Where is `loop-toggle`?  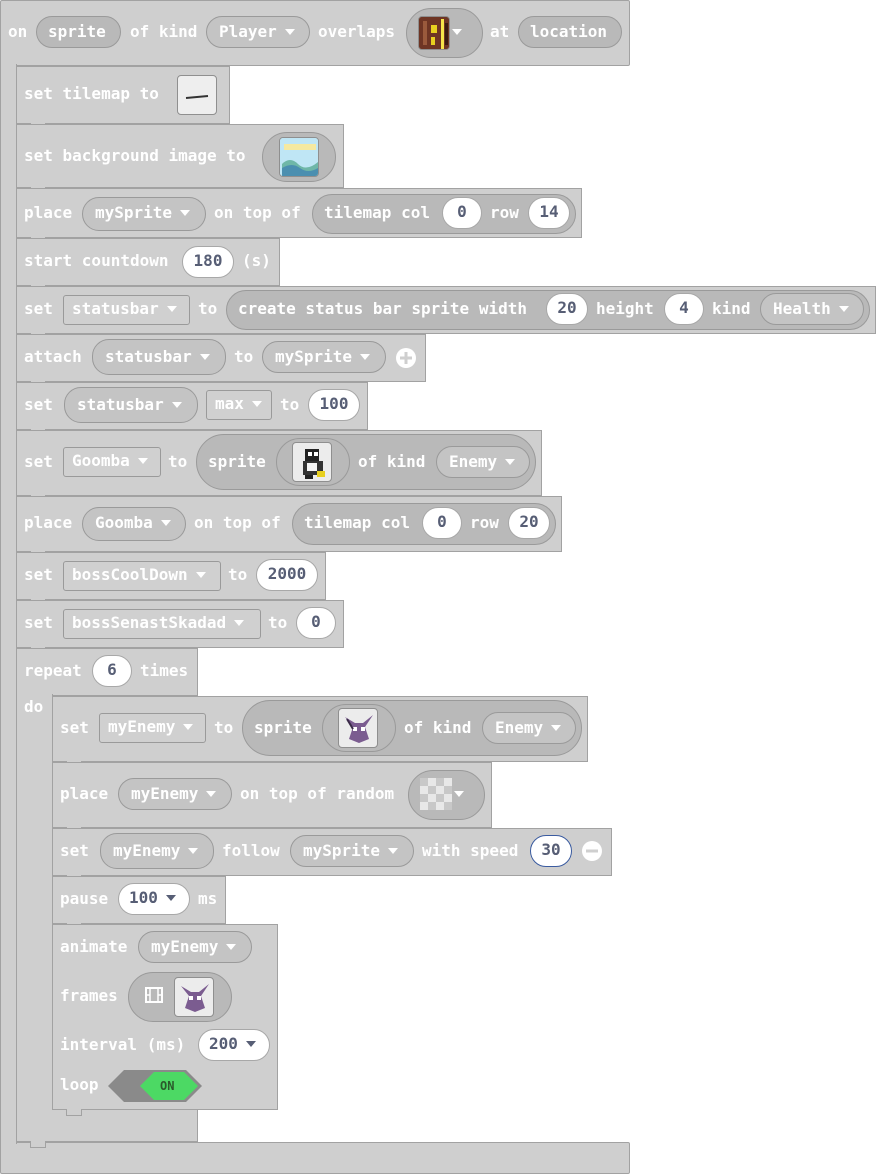
loop-toggle is located at coordinates (155, 1086).